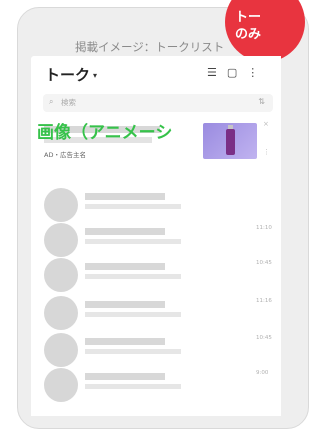  What do you see at coordinates (156, 202) in the screenshot?
I see `list-item` at bounding box center [156, 202].